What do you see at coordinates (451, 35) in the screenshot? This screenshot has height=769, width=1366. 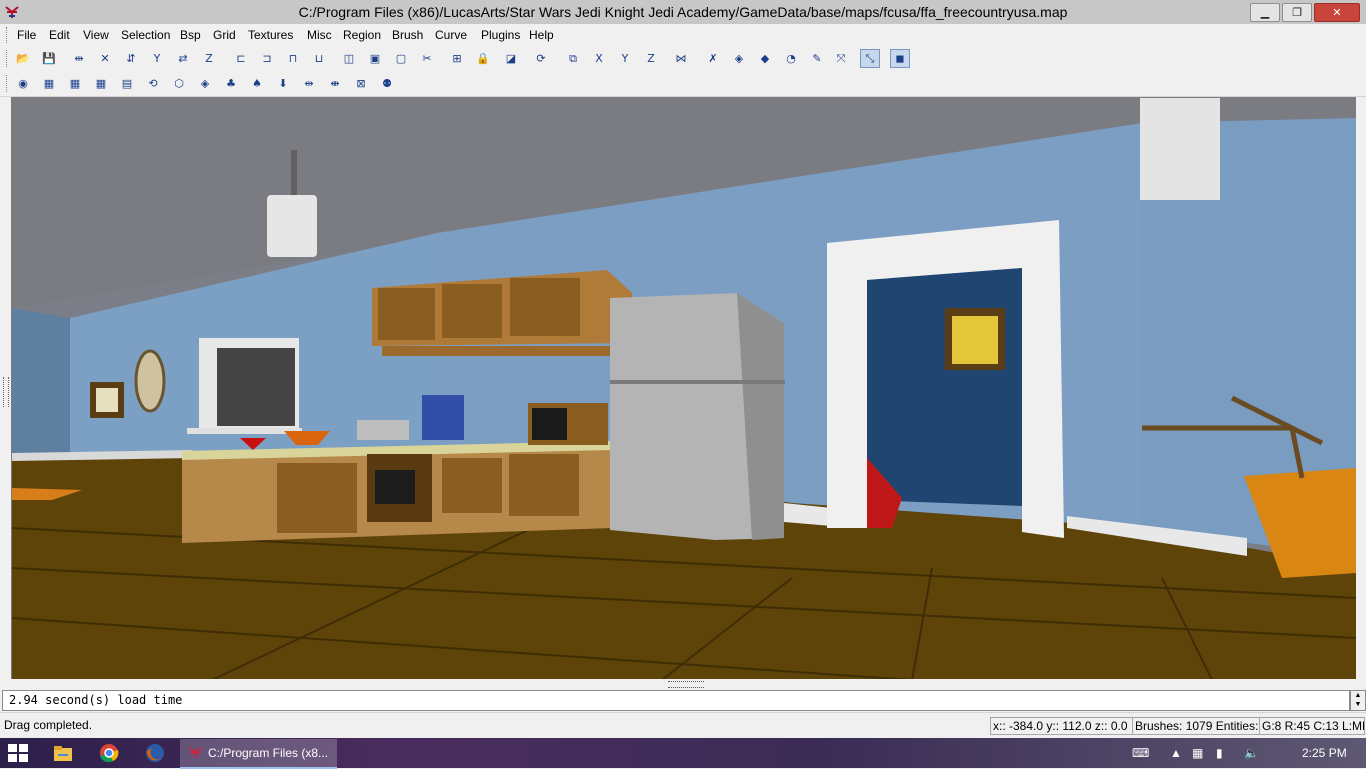 I see `menu-curve: Curve` at bounding box center [451, 35].